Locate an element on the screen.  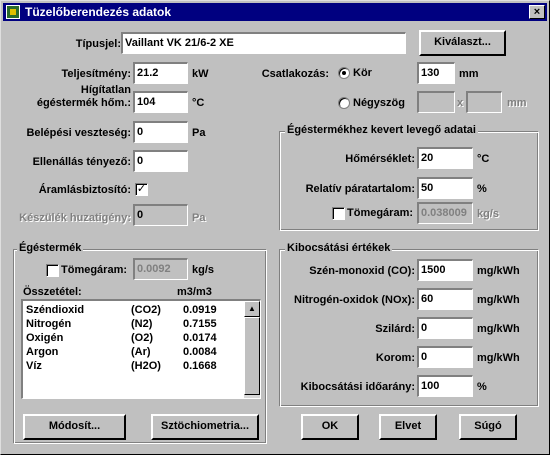
kor-label: Kör is located at coordinates (362, 73).